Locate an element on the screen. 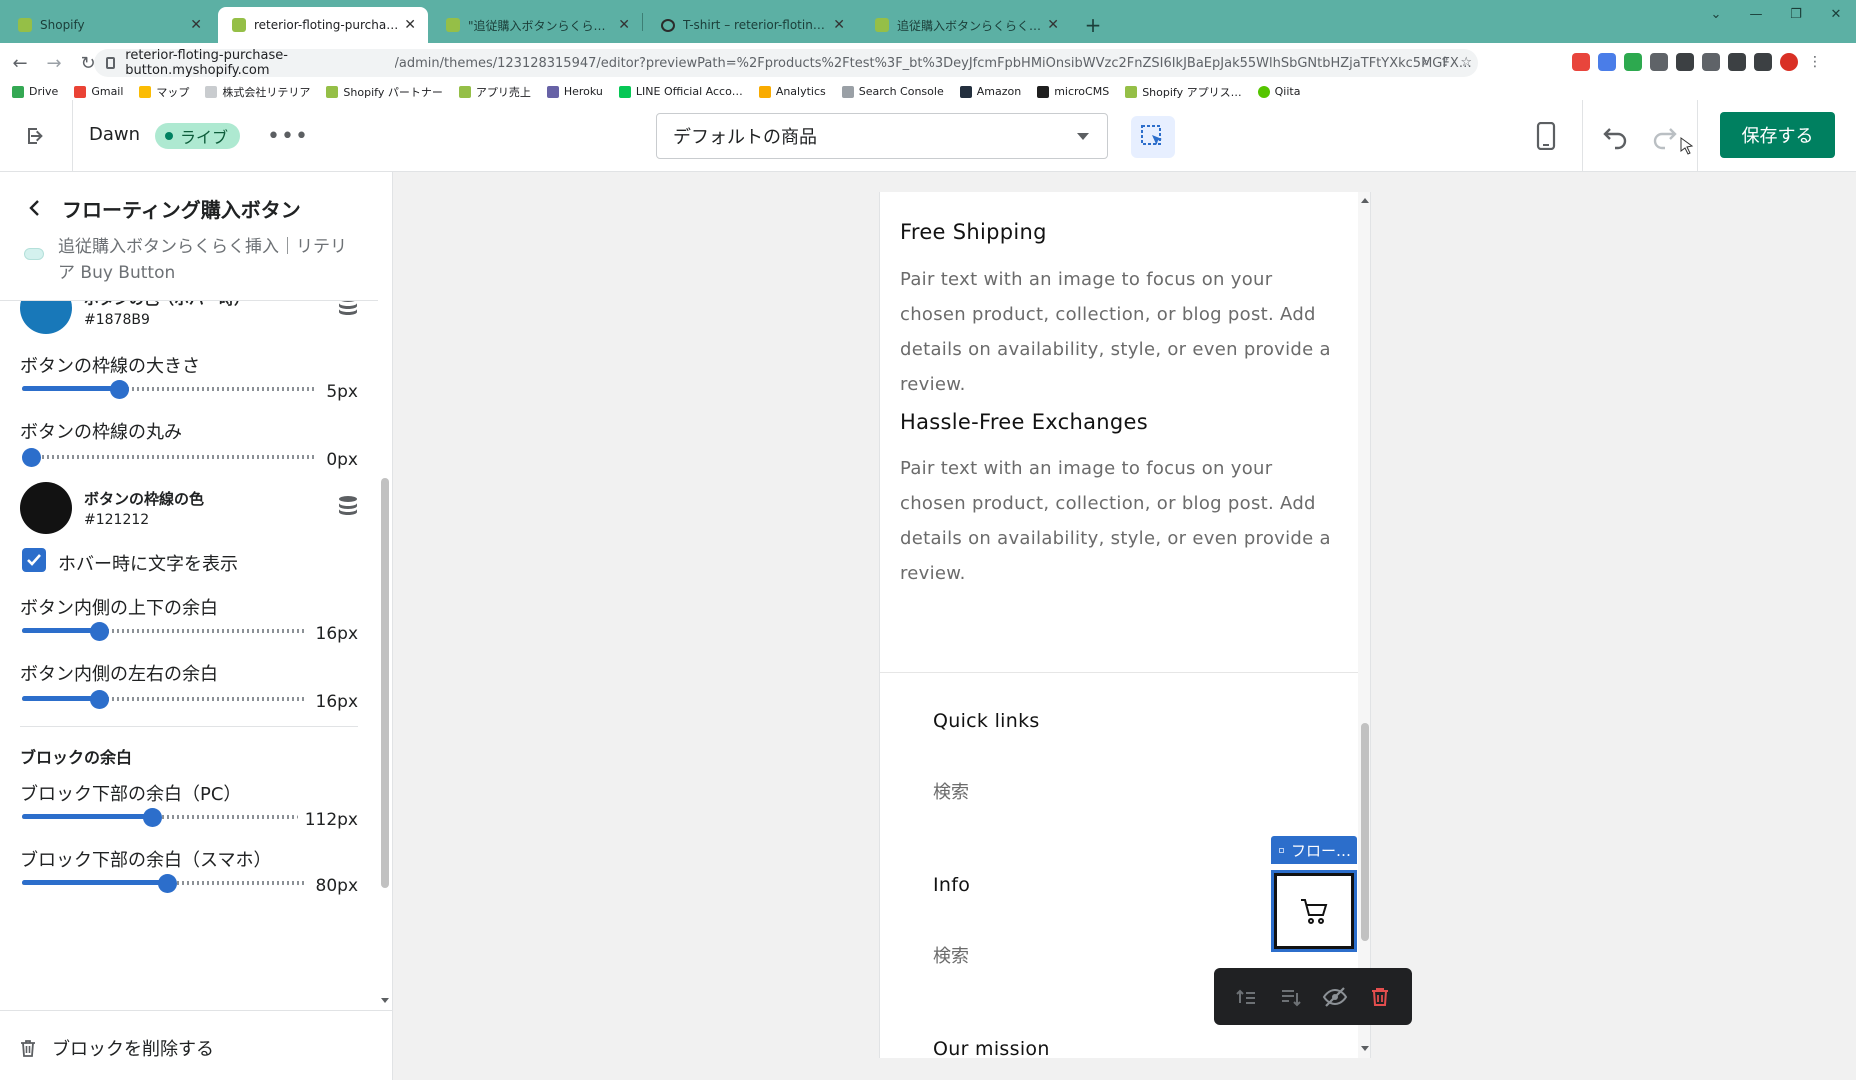 The image size is (1856, 1080). star-icon: ☆ is located at coordinates (1466, 62).